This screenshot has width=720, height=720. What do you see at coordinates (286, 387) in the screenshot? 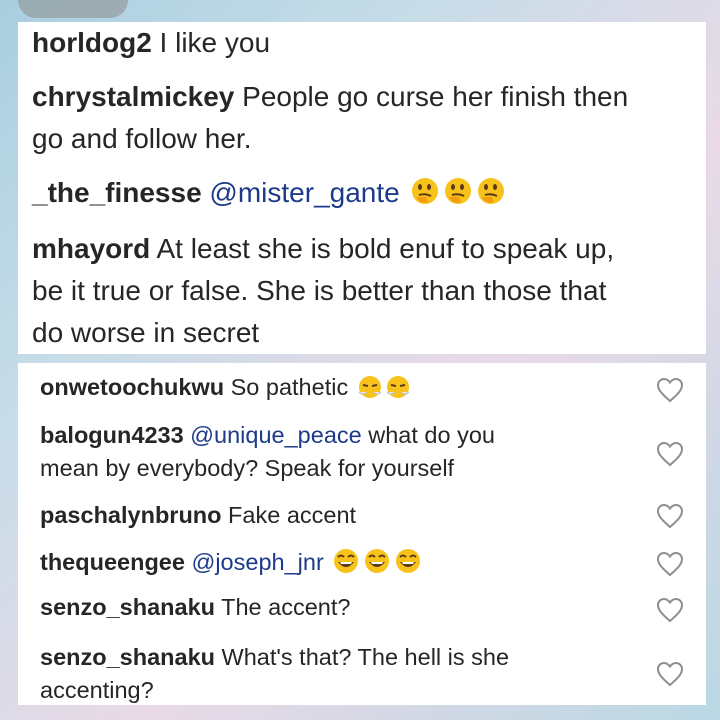
I see `comment-text: So pathetic` at bounding box center [286, 387].